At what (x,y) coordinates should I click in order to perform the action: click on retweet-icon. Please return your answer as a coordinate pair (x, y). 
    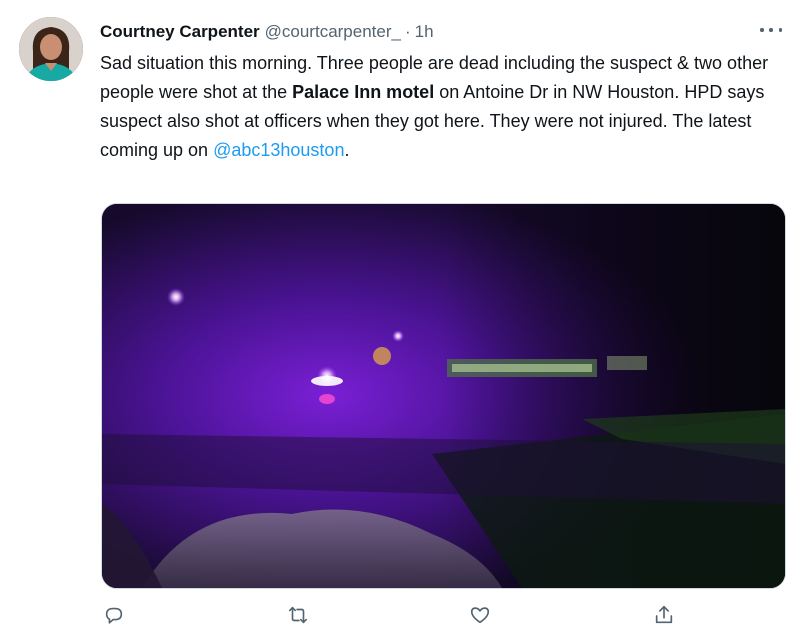
    Looking at the image, I should click on (299, 616).